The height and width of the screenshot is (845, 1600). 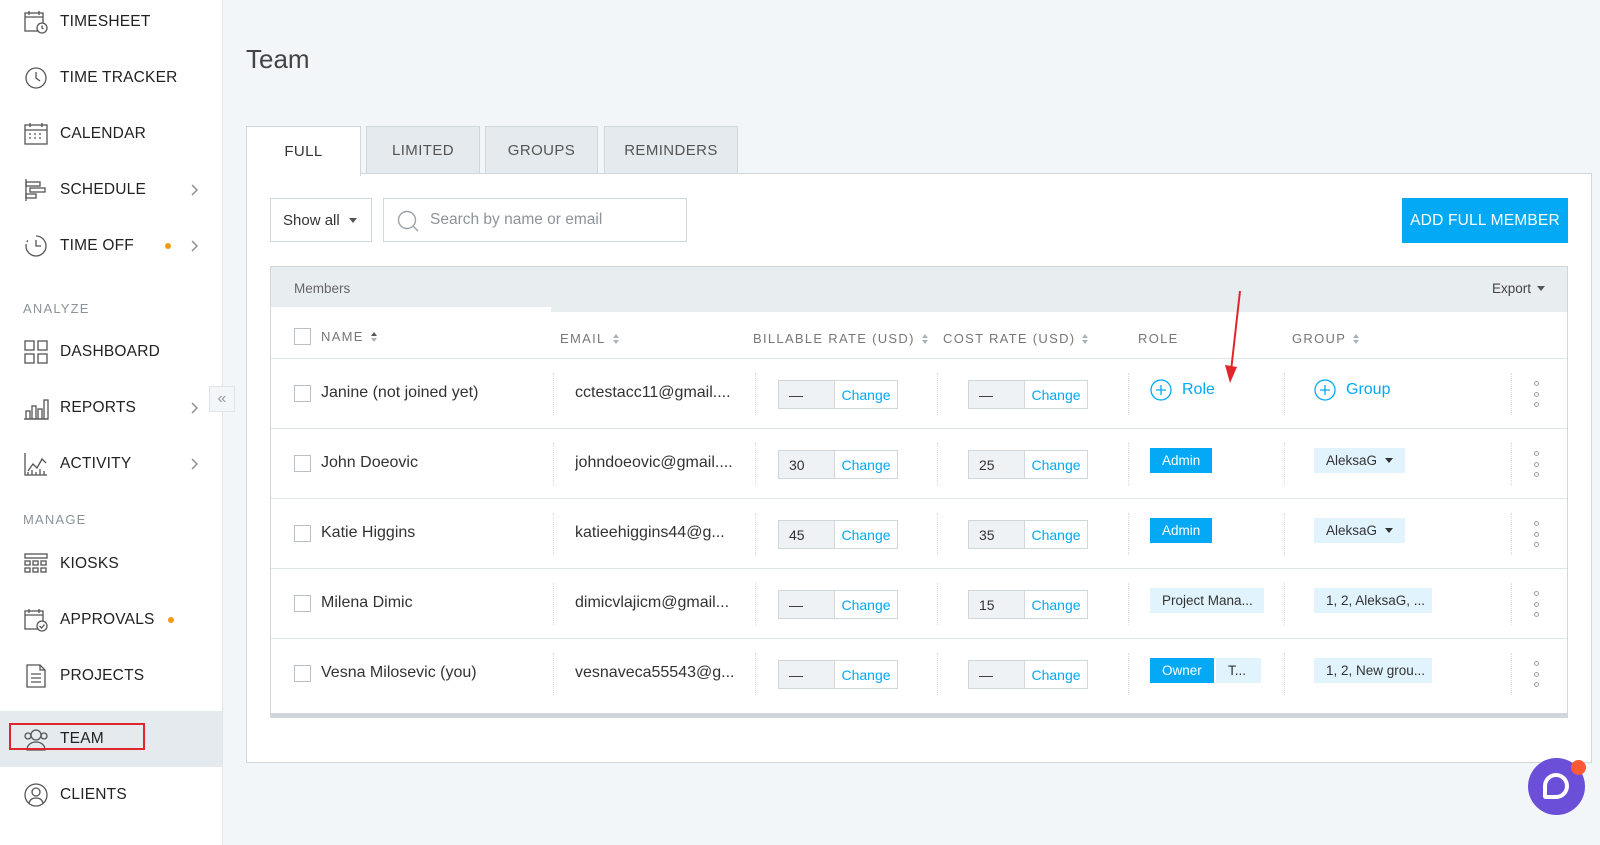 What do you see at coordinates (103, 133) in the screenshot?
I see `sidebar-item-label: CALENDAR` at bounding box center [103, 133].